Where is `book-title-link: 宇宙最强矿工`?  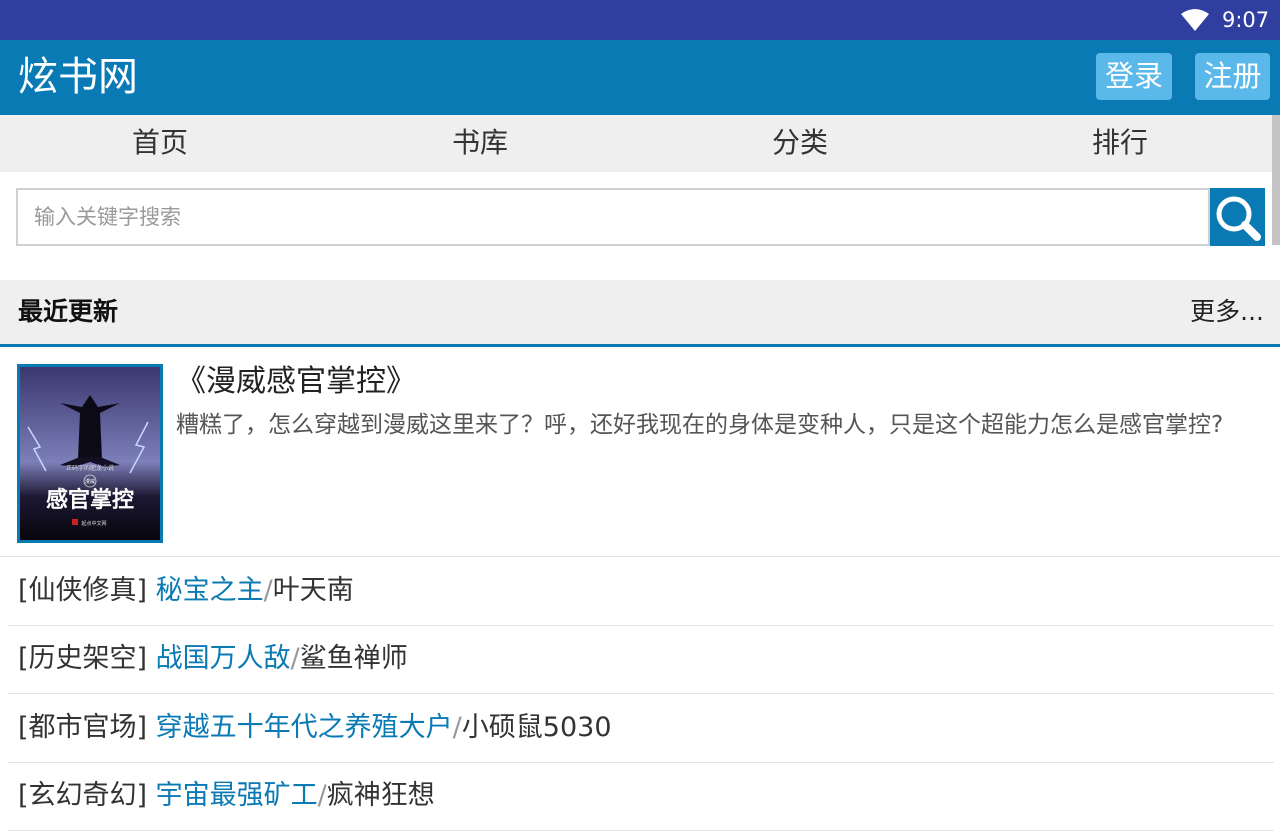 book-title-link: 宇宙最强矿工 is located at coordinates (237, 795).